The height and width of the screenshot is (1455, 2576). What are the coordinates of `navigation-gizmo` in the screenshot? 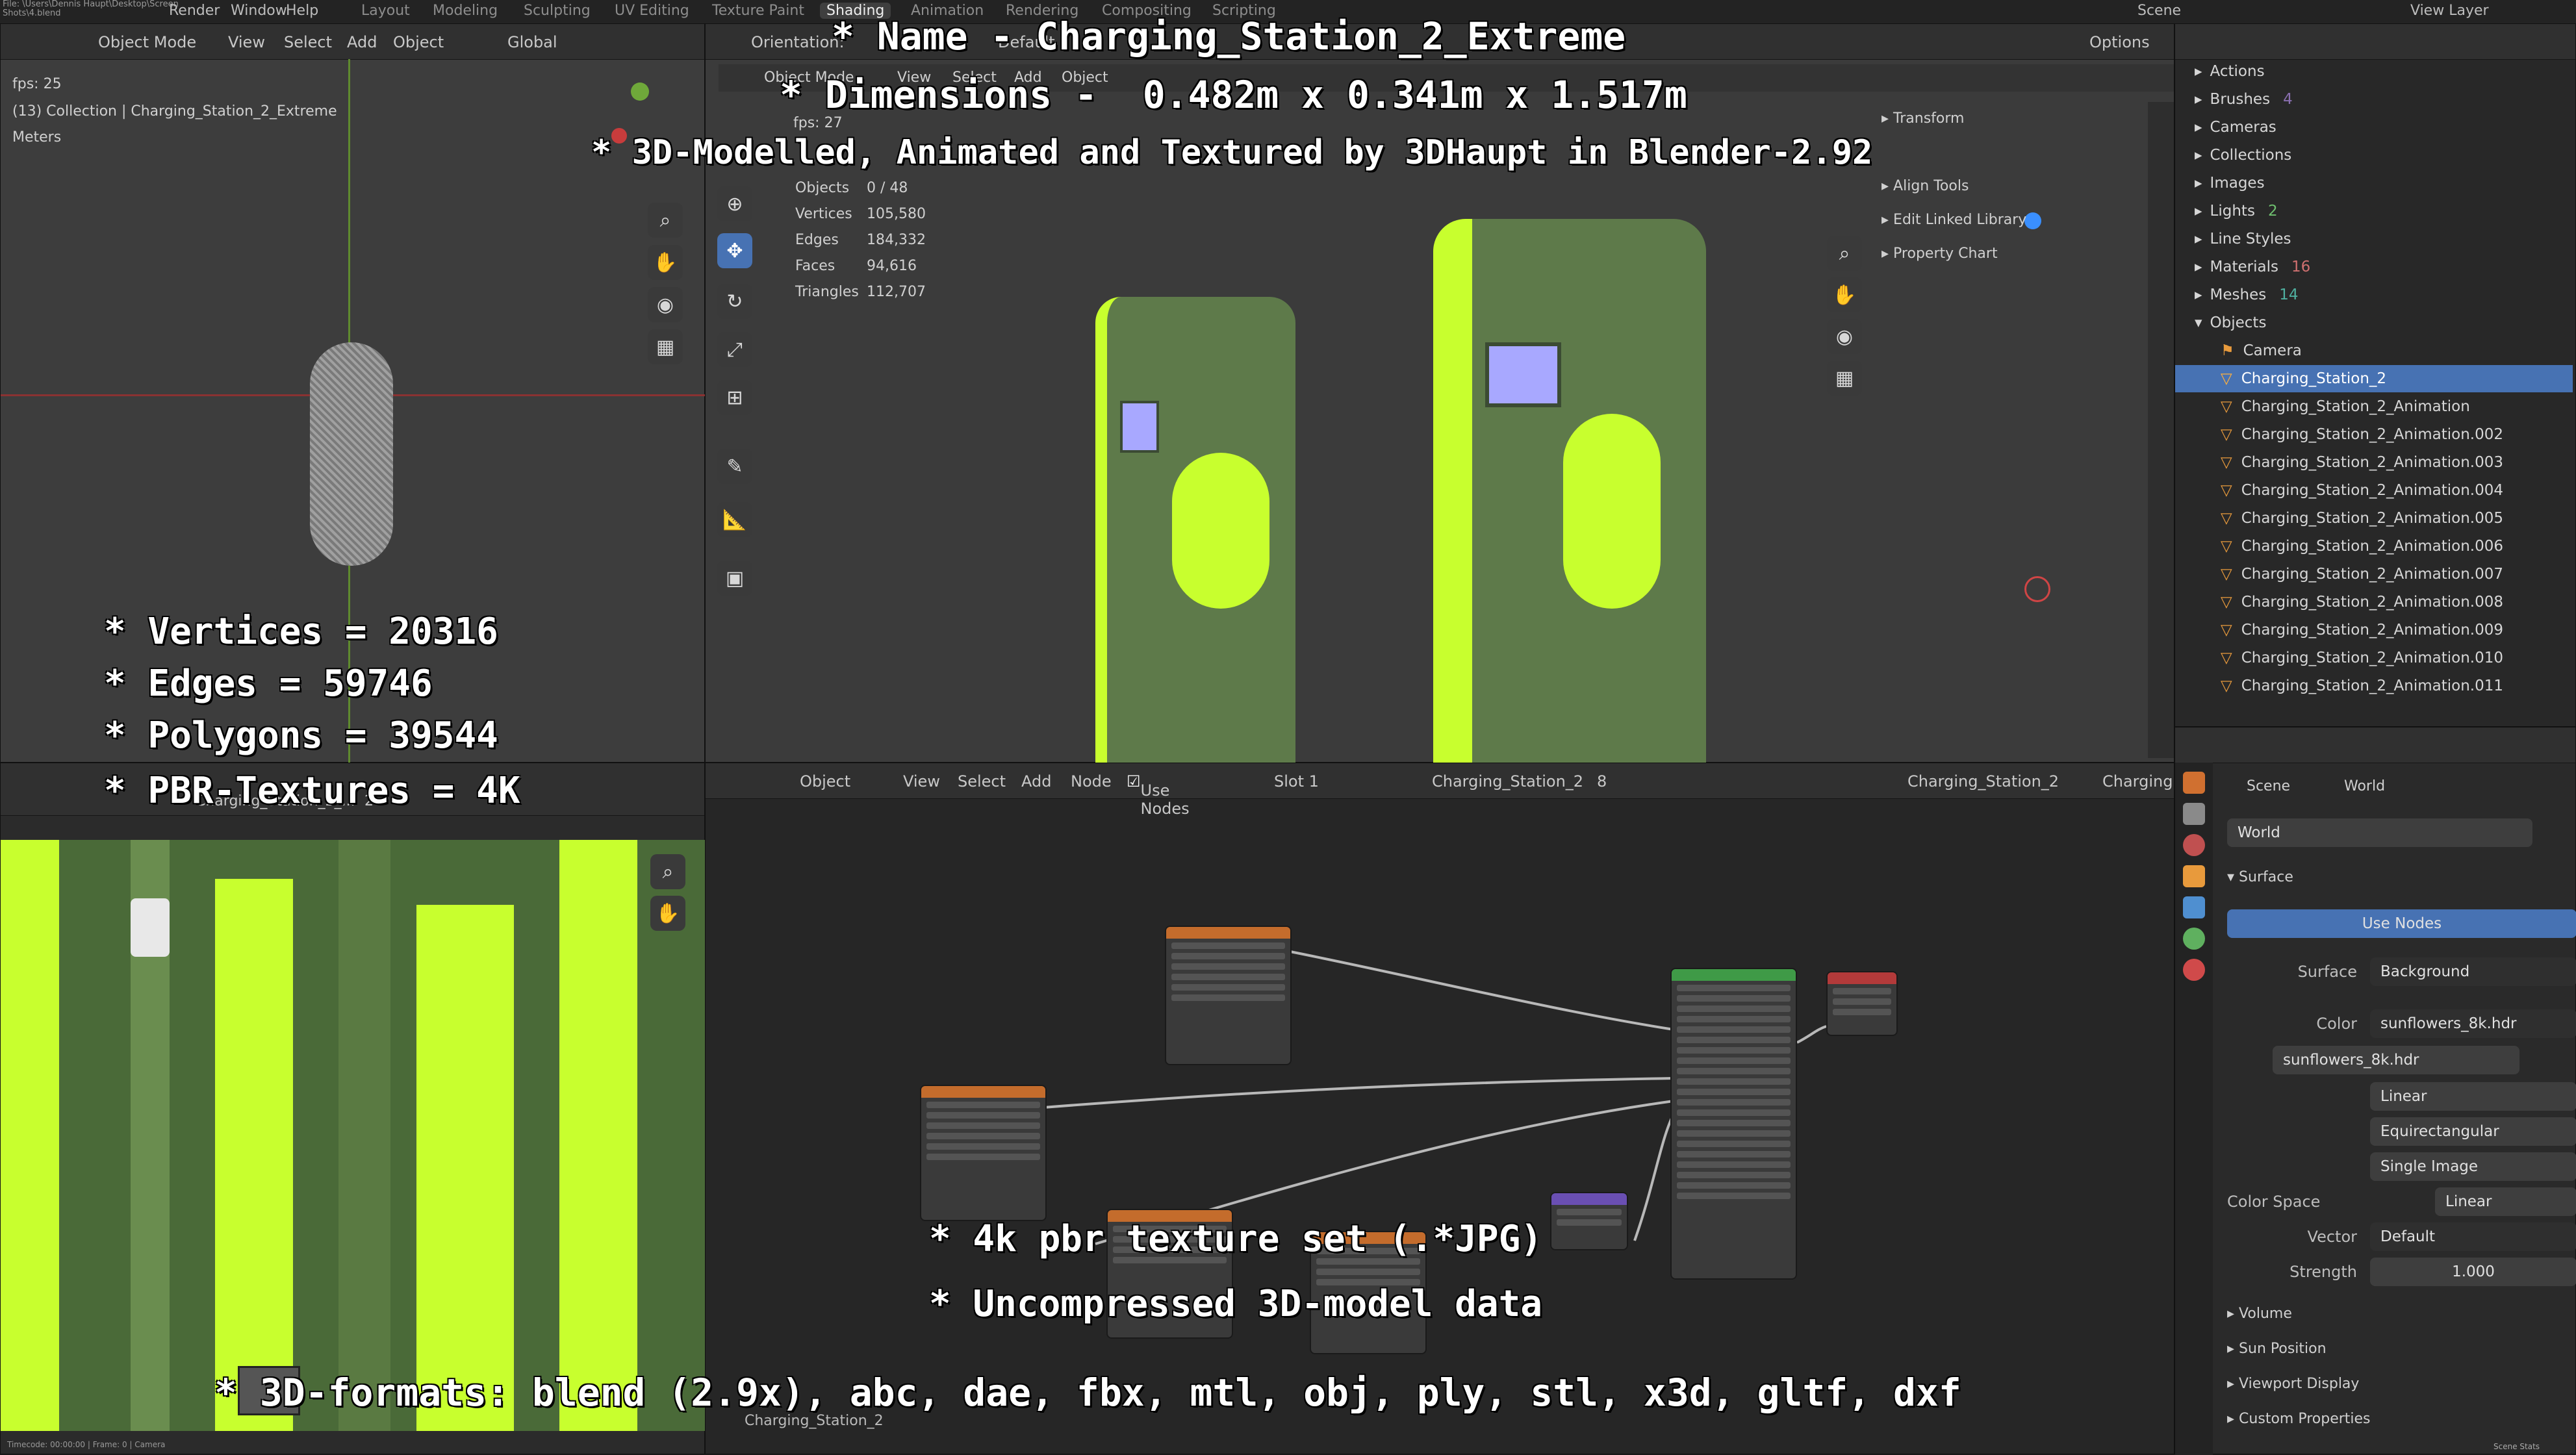 It's located at (640, 113).